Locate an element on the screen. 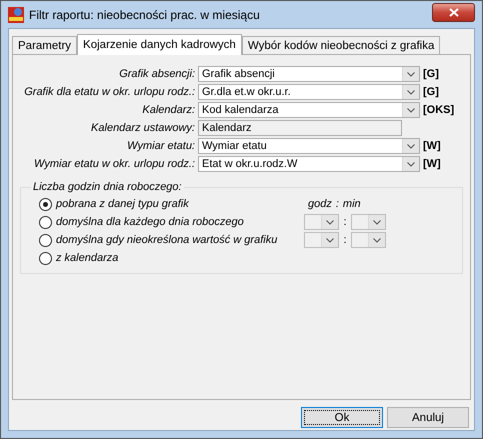 Image resolution: width=483 pixels, height=439 pixels. minutes-label: min is located at coordinates (351, 204).